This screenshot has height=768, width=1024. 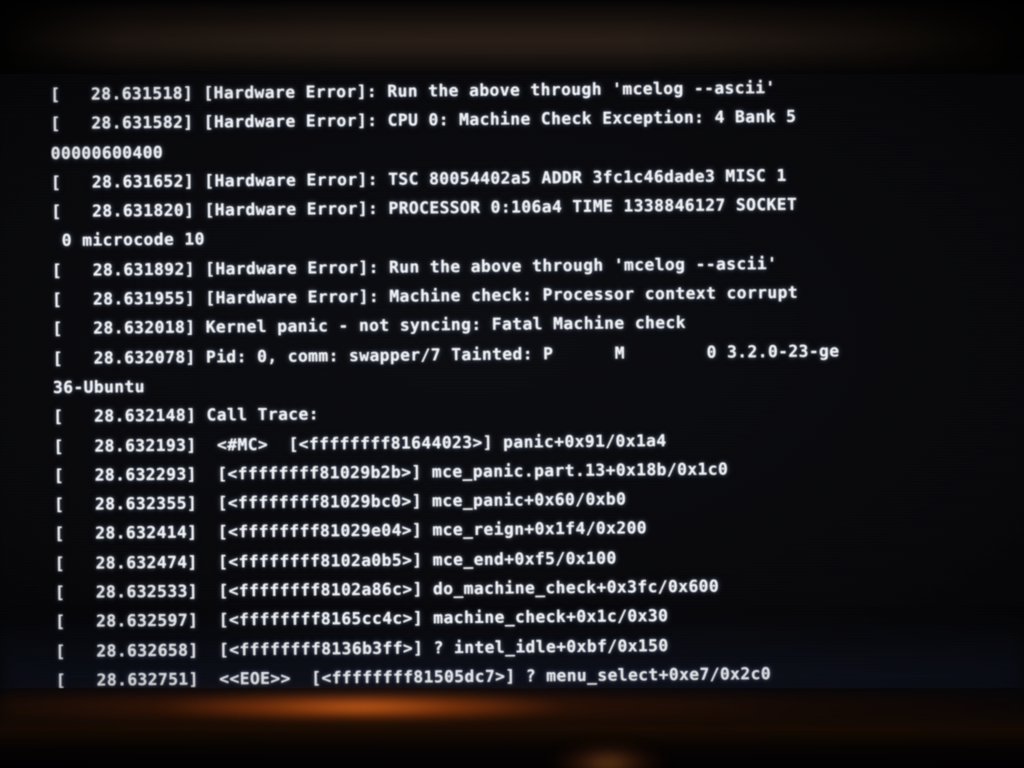 I want to click on warm-light-blob, so click(x=608, y=756).